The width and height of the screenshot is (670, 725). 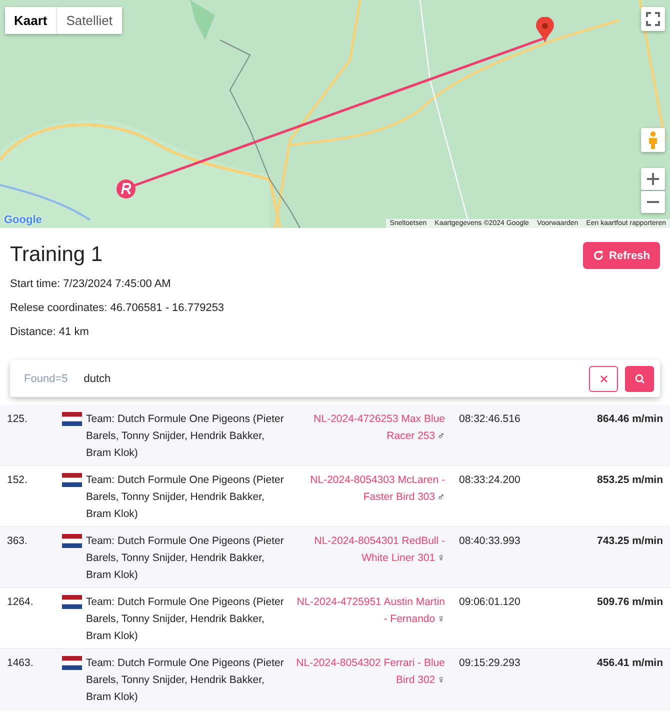 What do you see at coordinates (91, 284) in the screenshot?
I see `race-detail: Start time: 7/23/2024 7:45:00 AM` at bounding box center [91, 284].